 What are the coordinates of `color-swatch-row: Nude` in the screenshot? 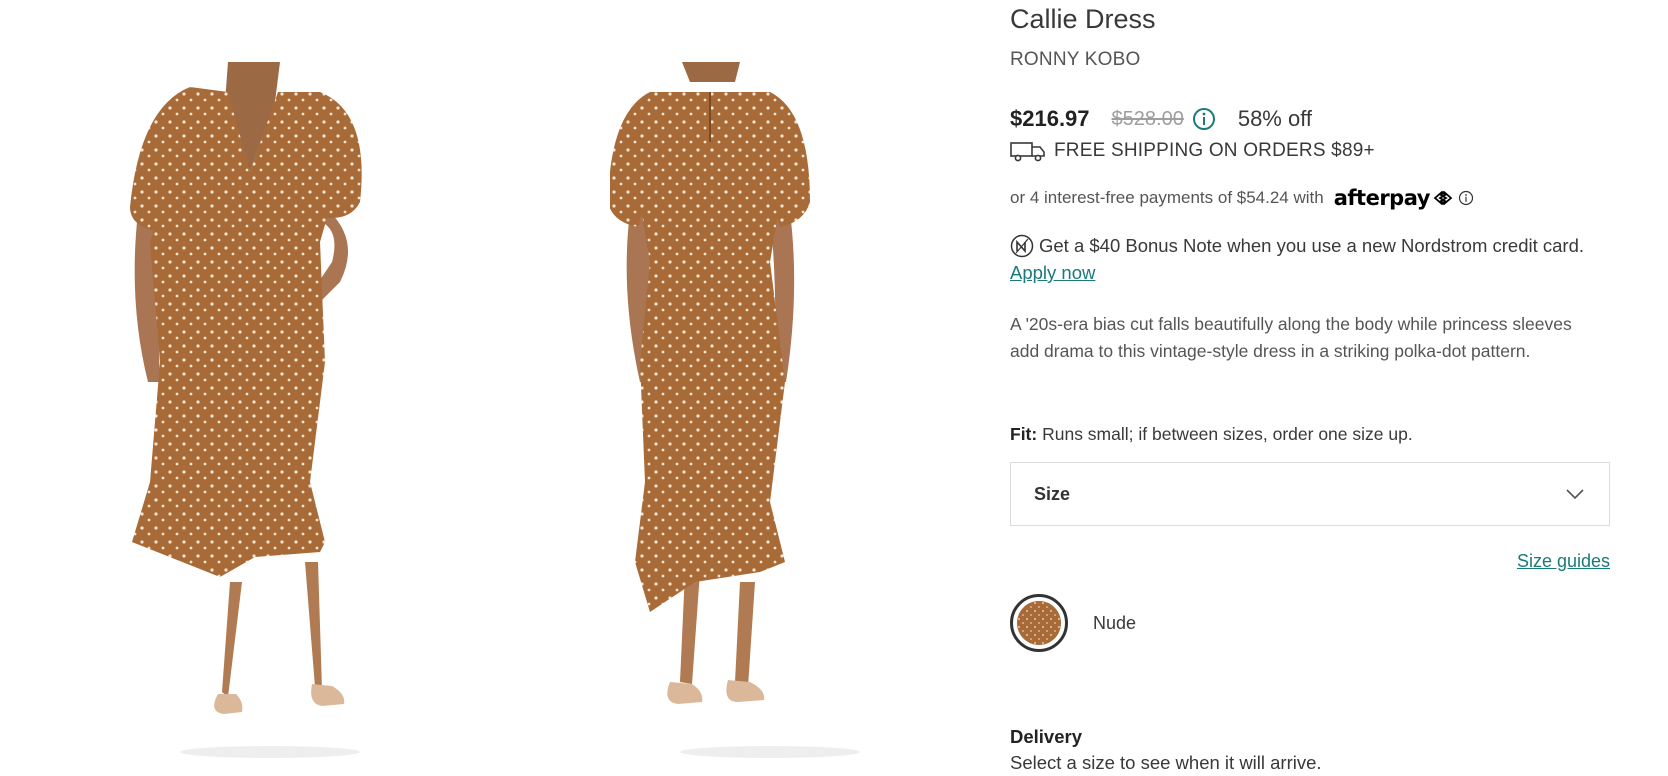 It's located at (1073, 623).